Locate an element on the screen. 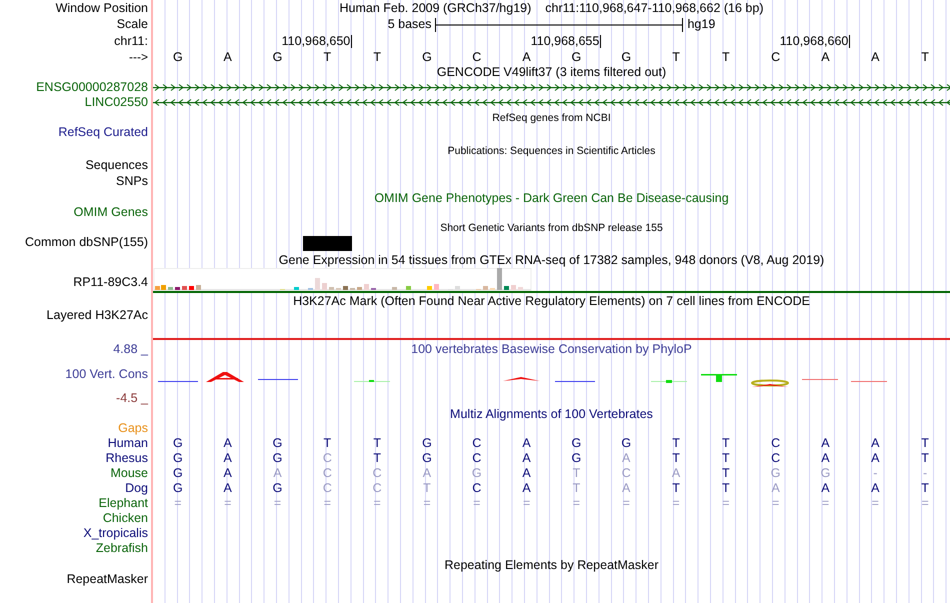 This screenshot has height=603, width=950. species-label: X_tropicalis is located at coordinates (115, 533).